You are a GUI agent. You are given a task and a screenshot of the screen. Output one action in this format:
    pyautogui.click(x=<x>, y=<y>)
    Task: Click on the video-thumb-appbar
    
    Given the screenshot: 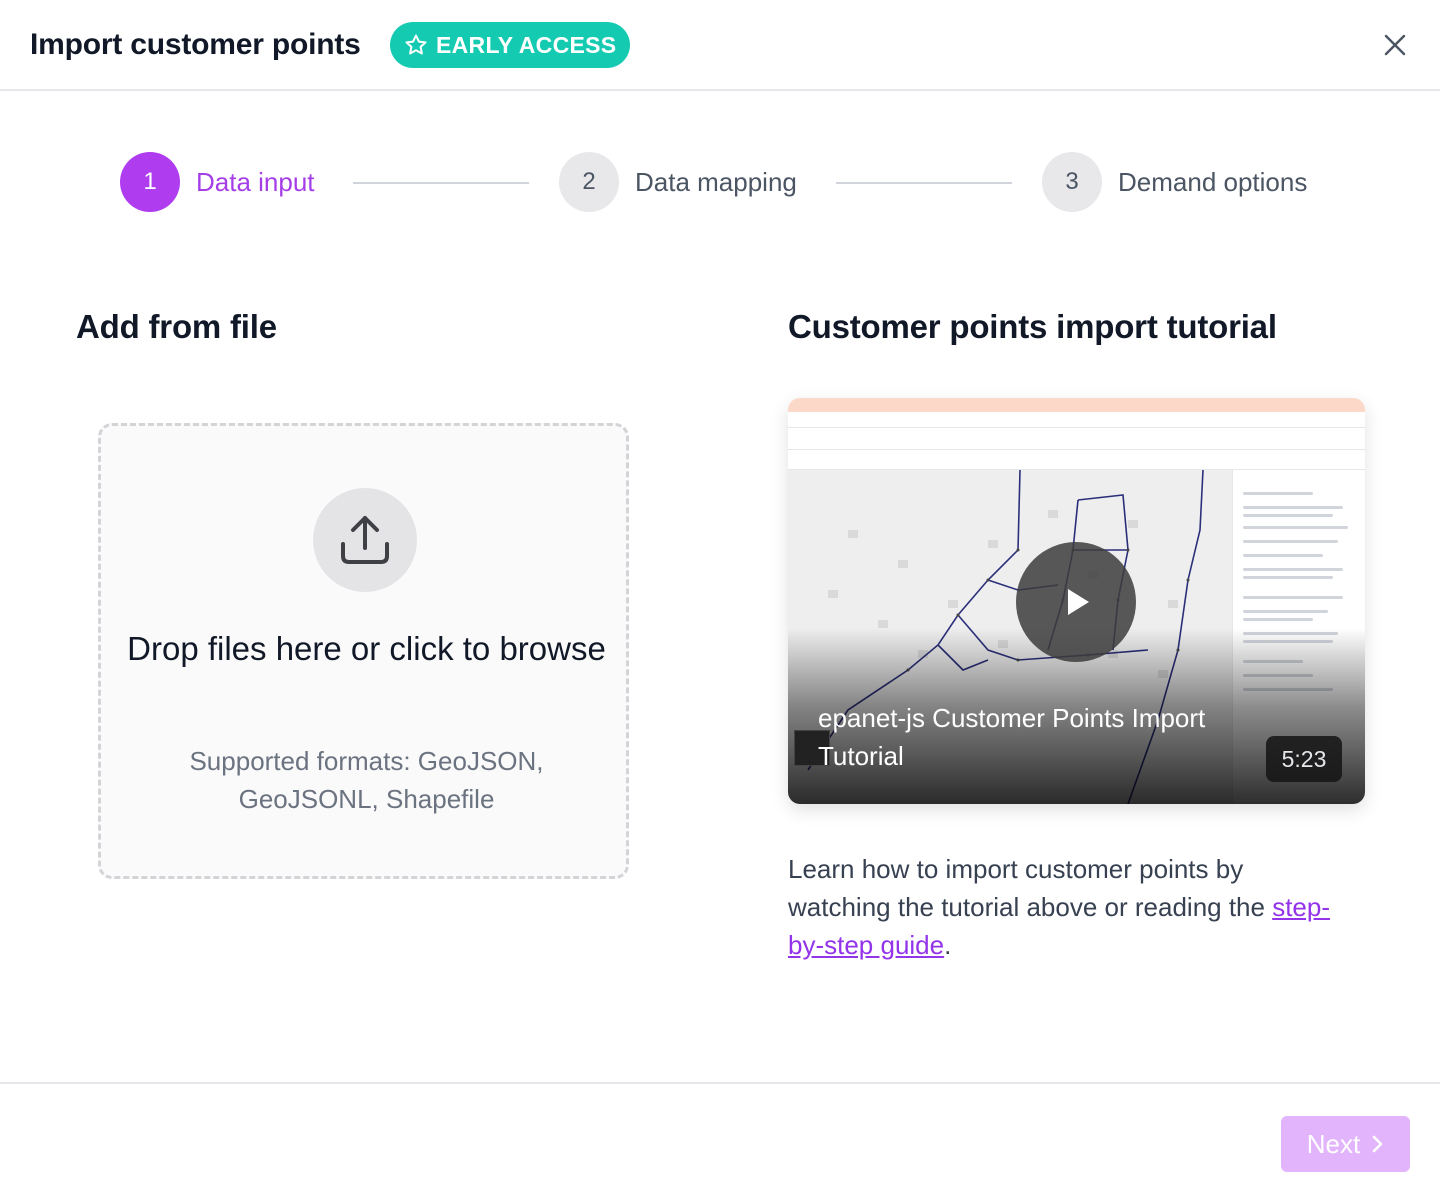 What is the action you would take?
    pyautogui.click(x=1076, y=439)
    